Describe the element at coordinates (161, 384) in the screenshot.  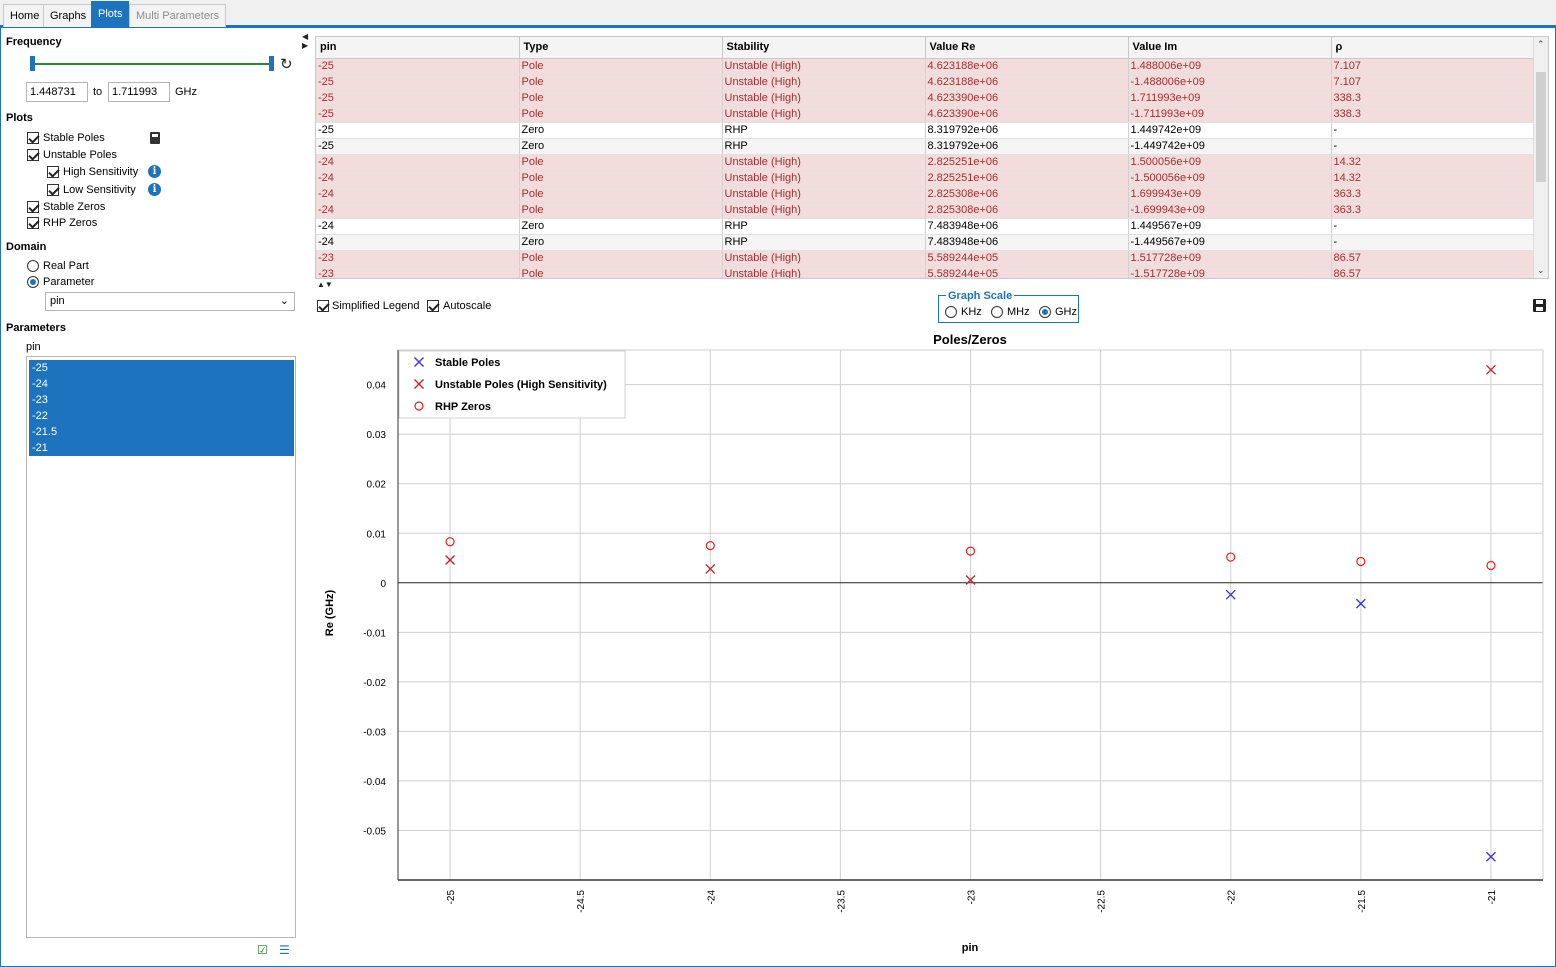
I see `list-item: -24` at that location.